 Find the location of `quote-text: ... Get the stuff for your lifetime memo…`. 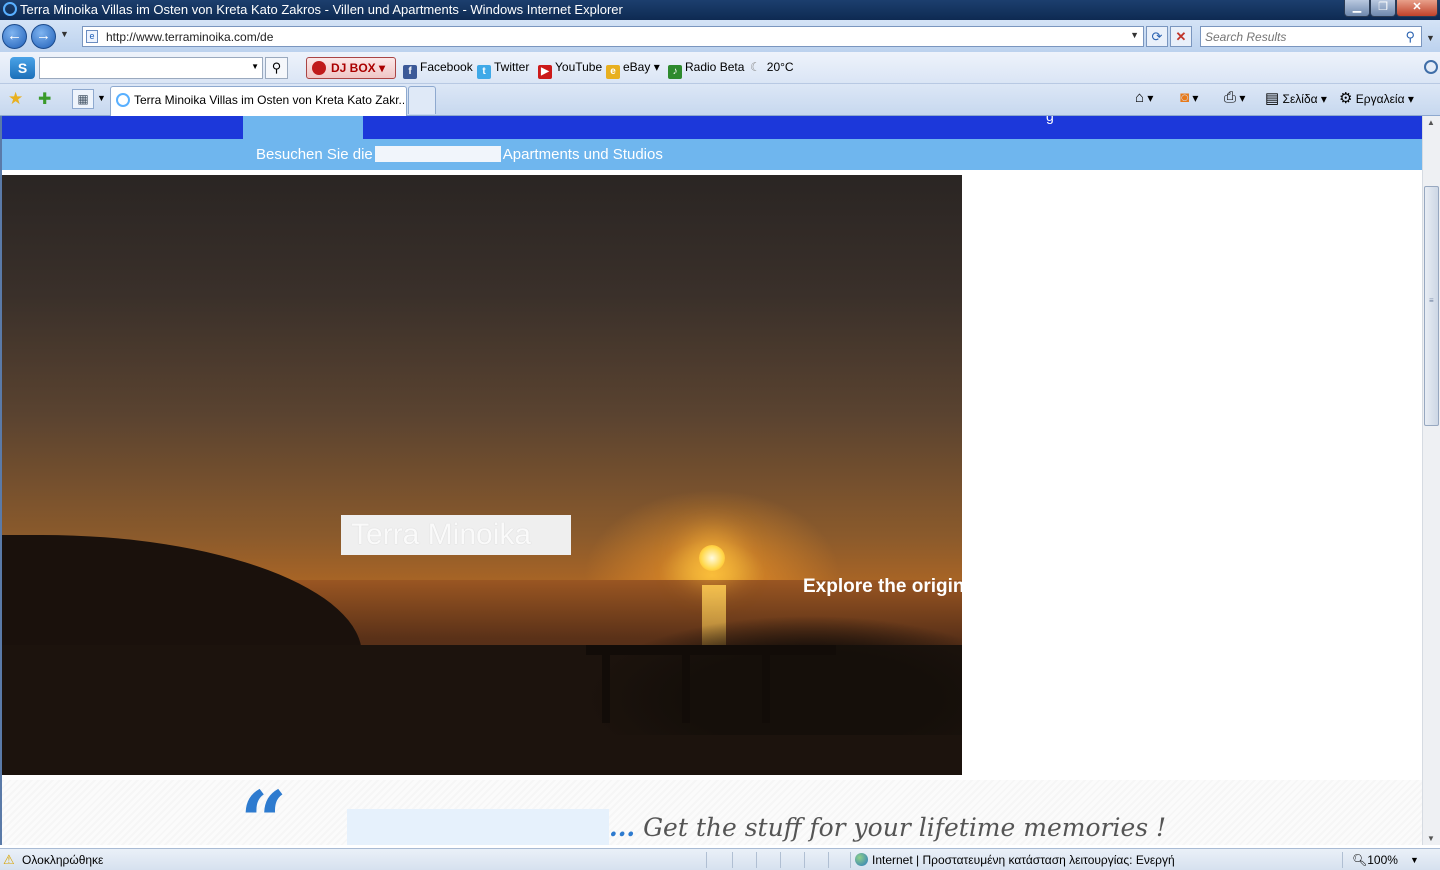

quote-text: ... Get the stuff for your lifetime memo… is located at coordinates (887, 827).